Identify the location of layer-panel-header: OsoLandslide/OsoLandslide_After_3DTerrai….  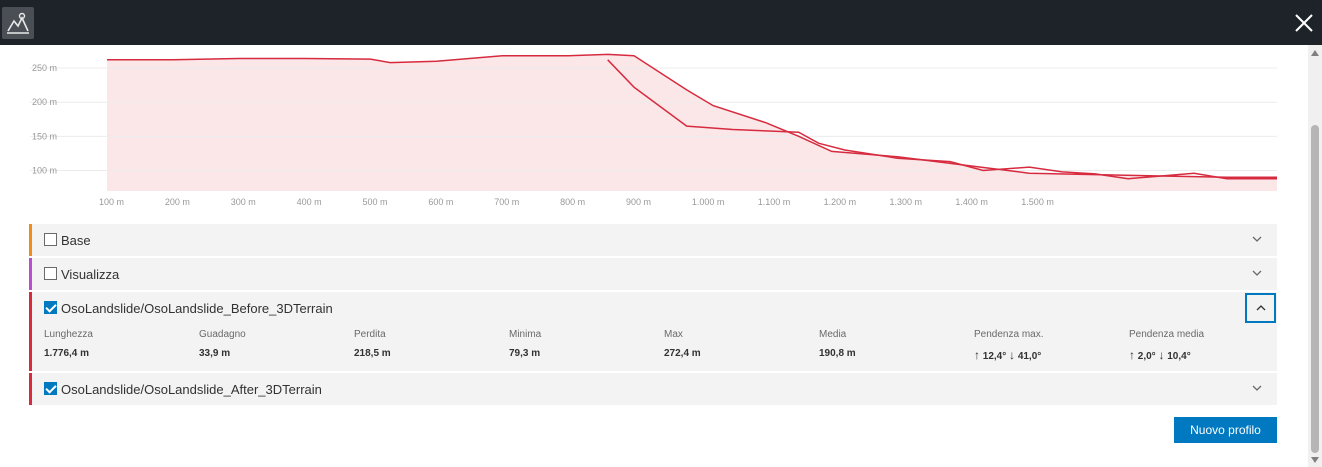
(653, 389).